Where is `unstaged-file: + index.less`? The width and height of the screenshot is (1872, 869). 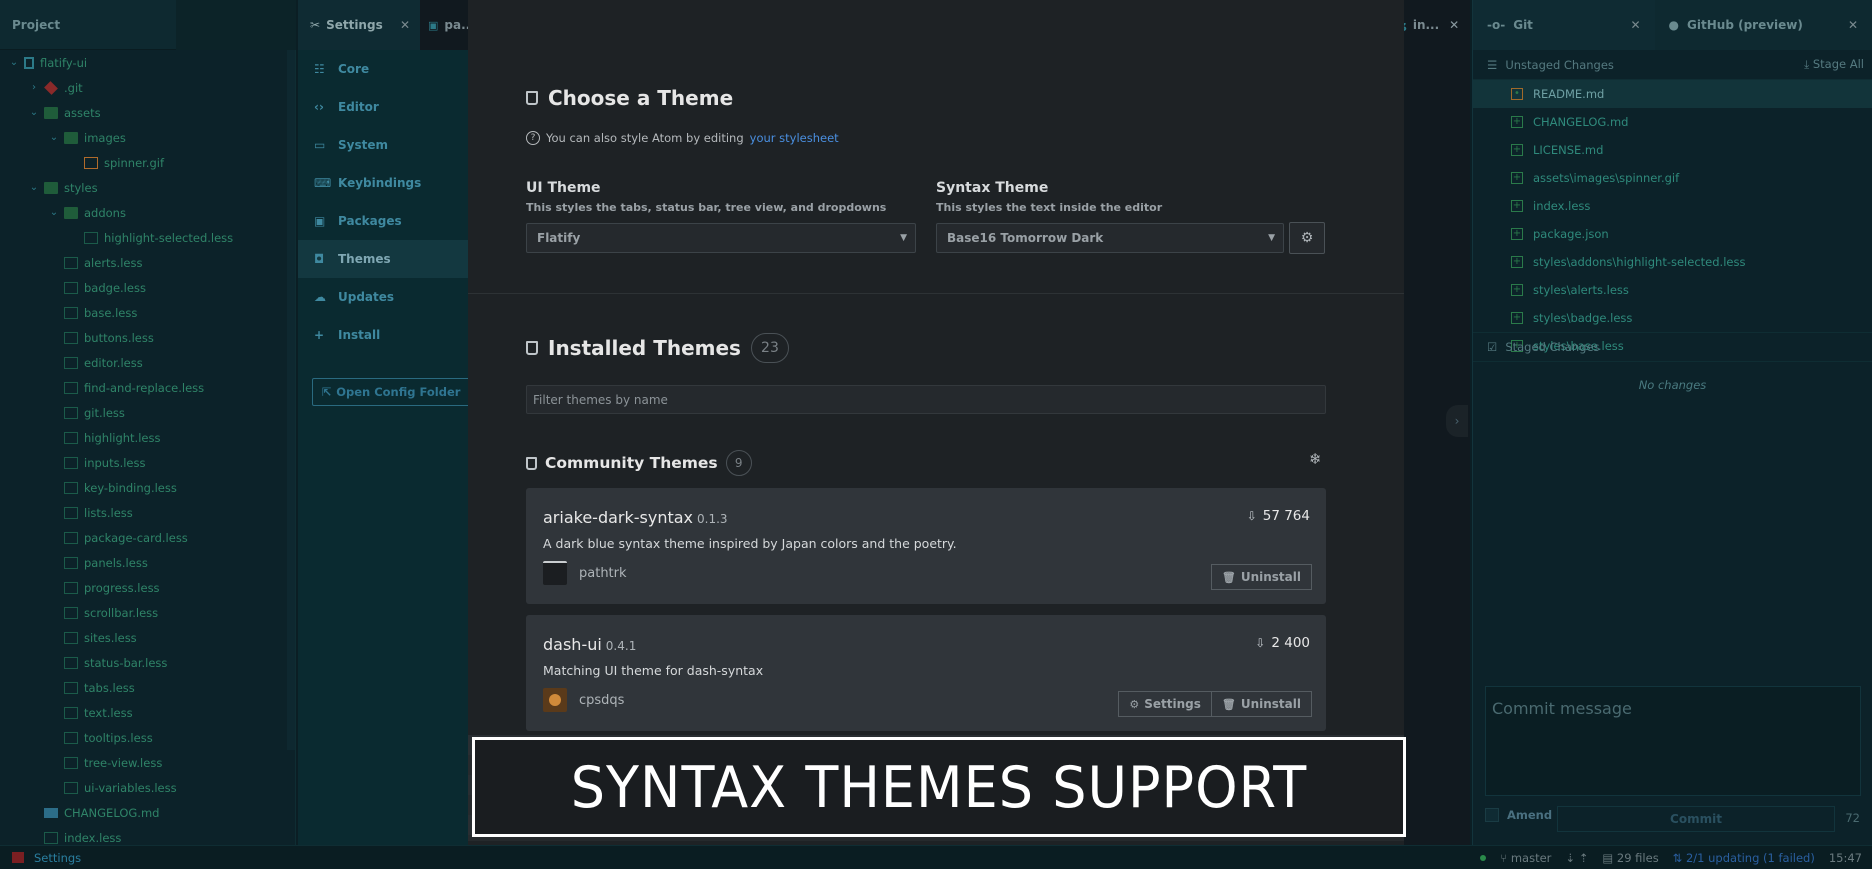 unstaged-file: + index.less is located at coordinates (1672, 206).